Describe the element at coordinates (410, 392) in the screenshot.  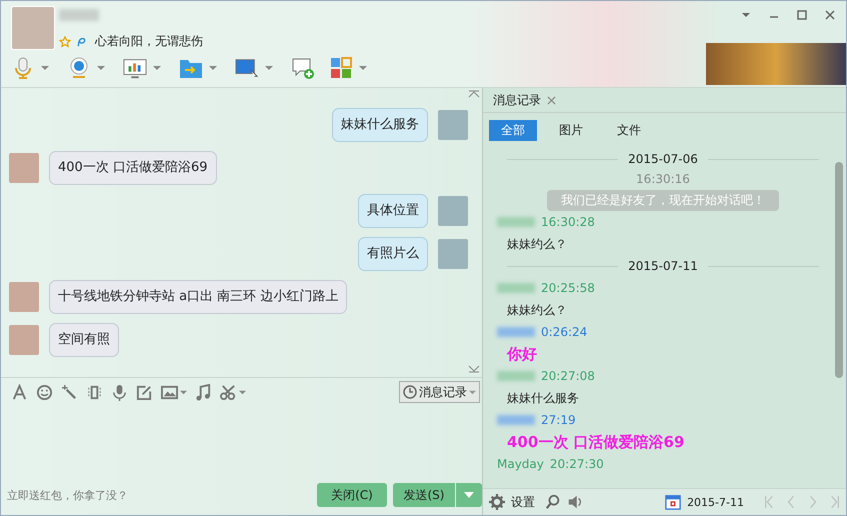
I see `clock-icon` at that location.